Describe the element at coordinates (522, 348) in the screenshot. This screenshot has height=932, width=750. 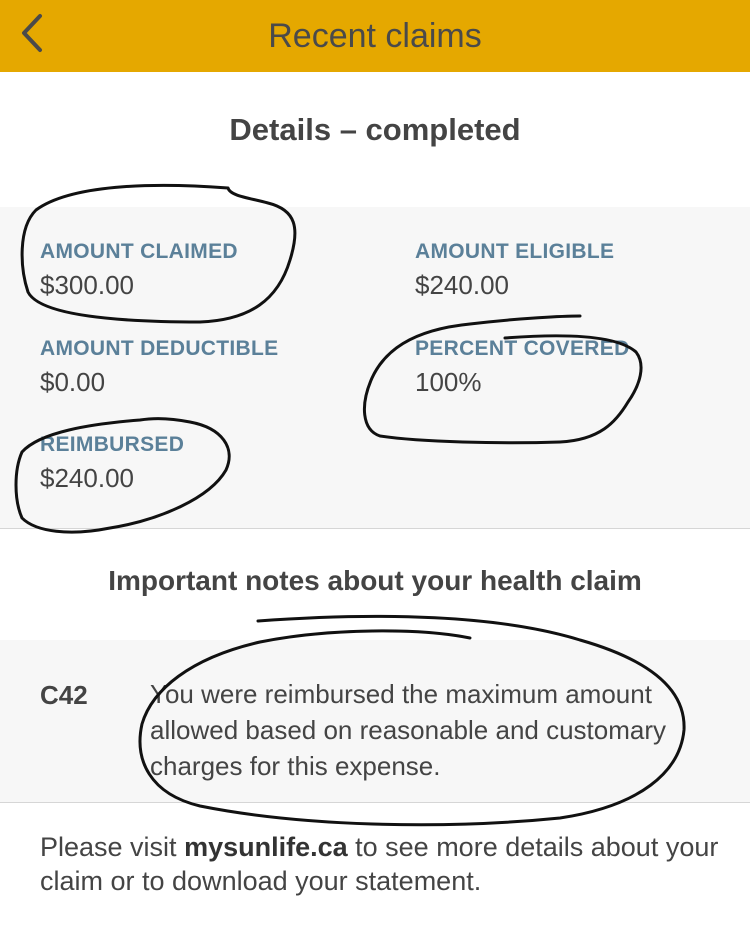
I see `percent-covered-label: PERCENT COVERED` at that location.